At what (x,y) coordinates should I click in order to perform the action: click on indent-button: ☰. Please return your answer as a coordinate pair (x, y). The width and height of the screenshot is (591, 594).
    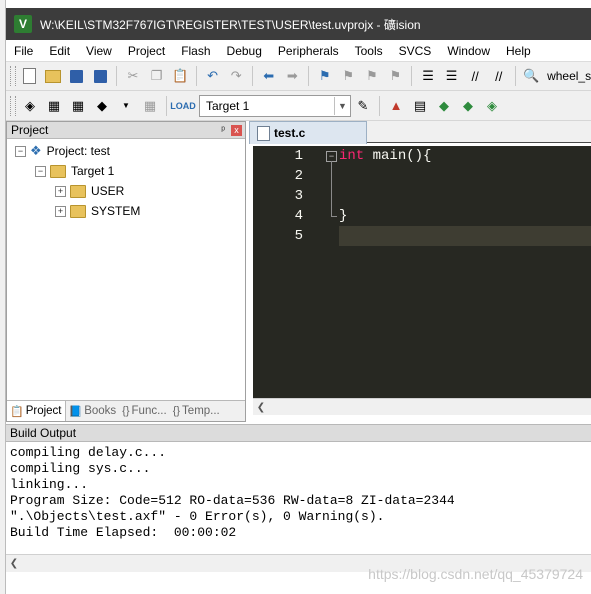
    Looking at the image, I should click on (428, 76).